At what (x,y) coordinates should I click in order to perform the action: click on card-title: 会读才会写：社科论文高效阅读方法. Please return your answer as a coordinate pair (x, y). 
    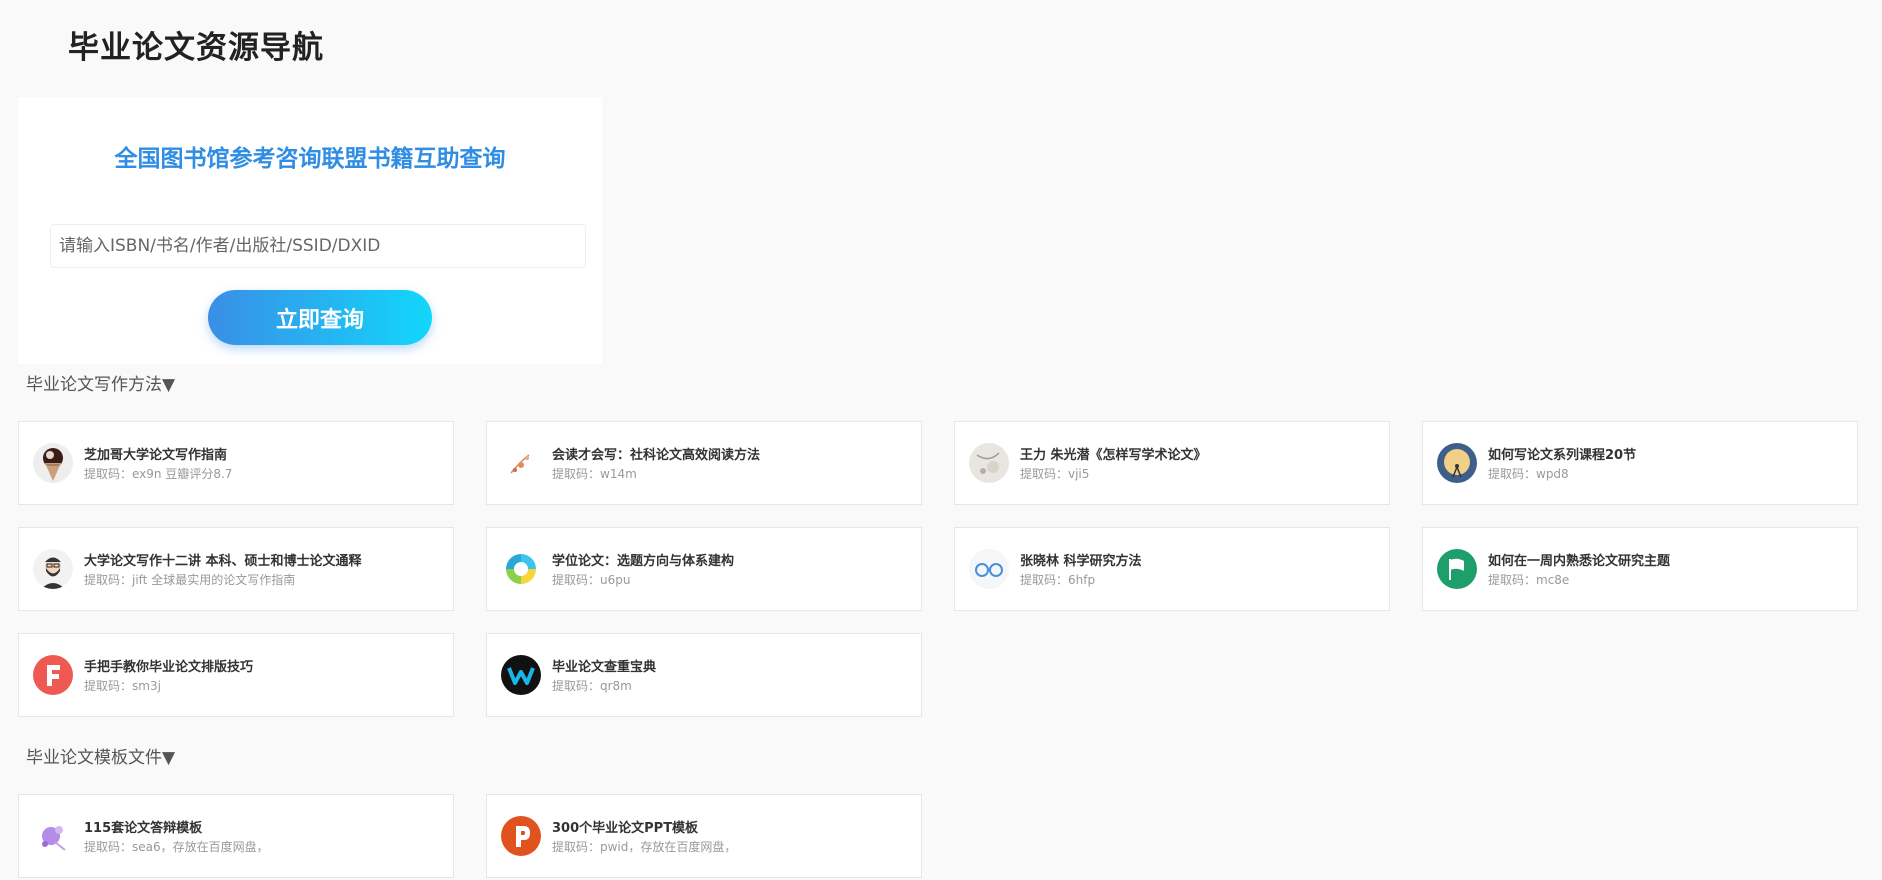
    Looking at the image, I should click on (656, 455).